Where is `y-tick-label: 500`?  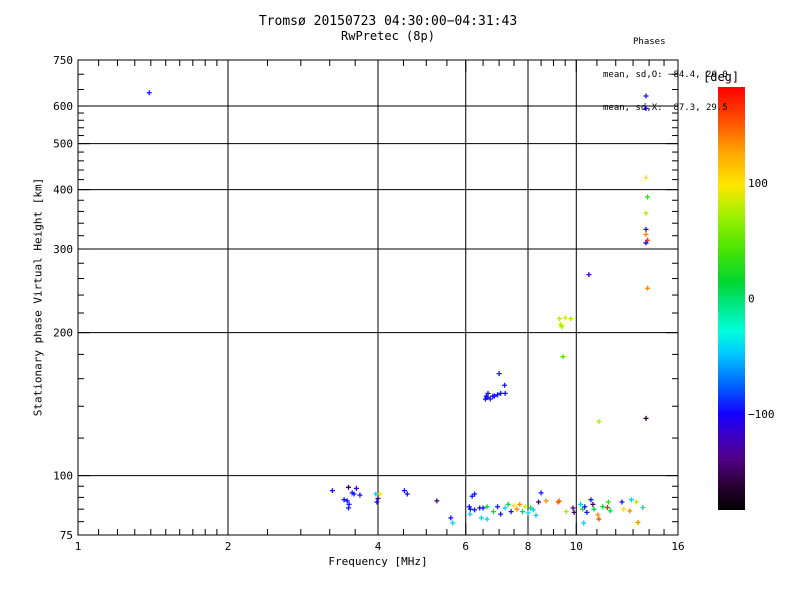
y-tick-label: 500 is located at coordinates (63, 144).